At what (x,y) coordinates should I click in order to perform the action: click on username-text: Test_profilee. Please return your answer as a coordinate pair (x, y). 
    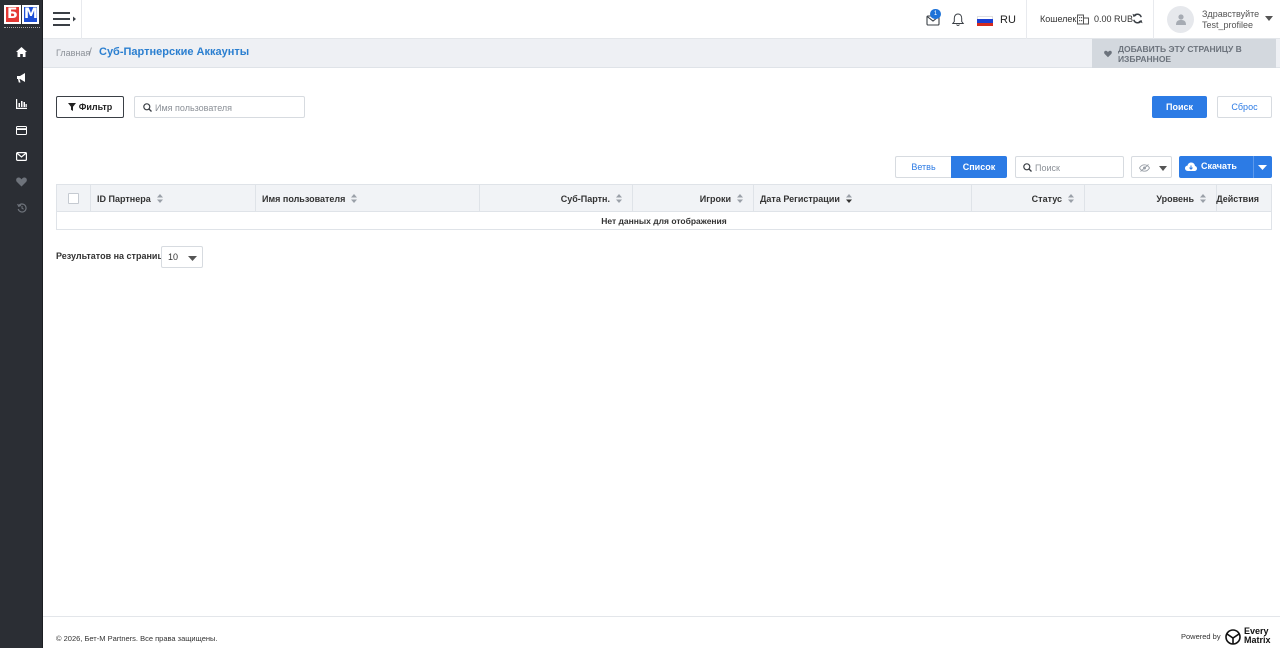
    Looking at the image, I should click on (1227, 25).